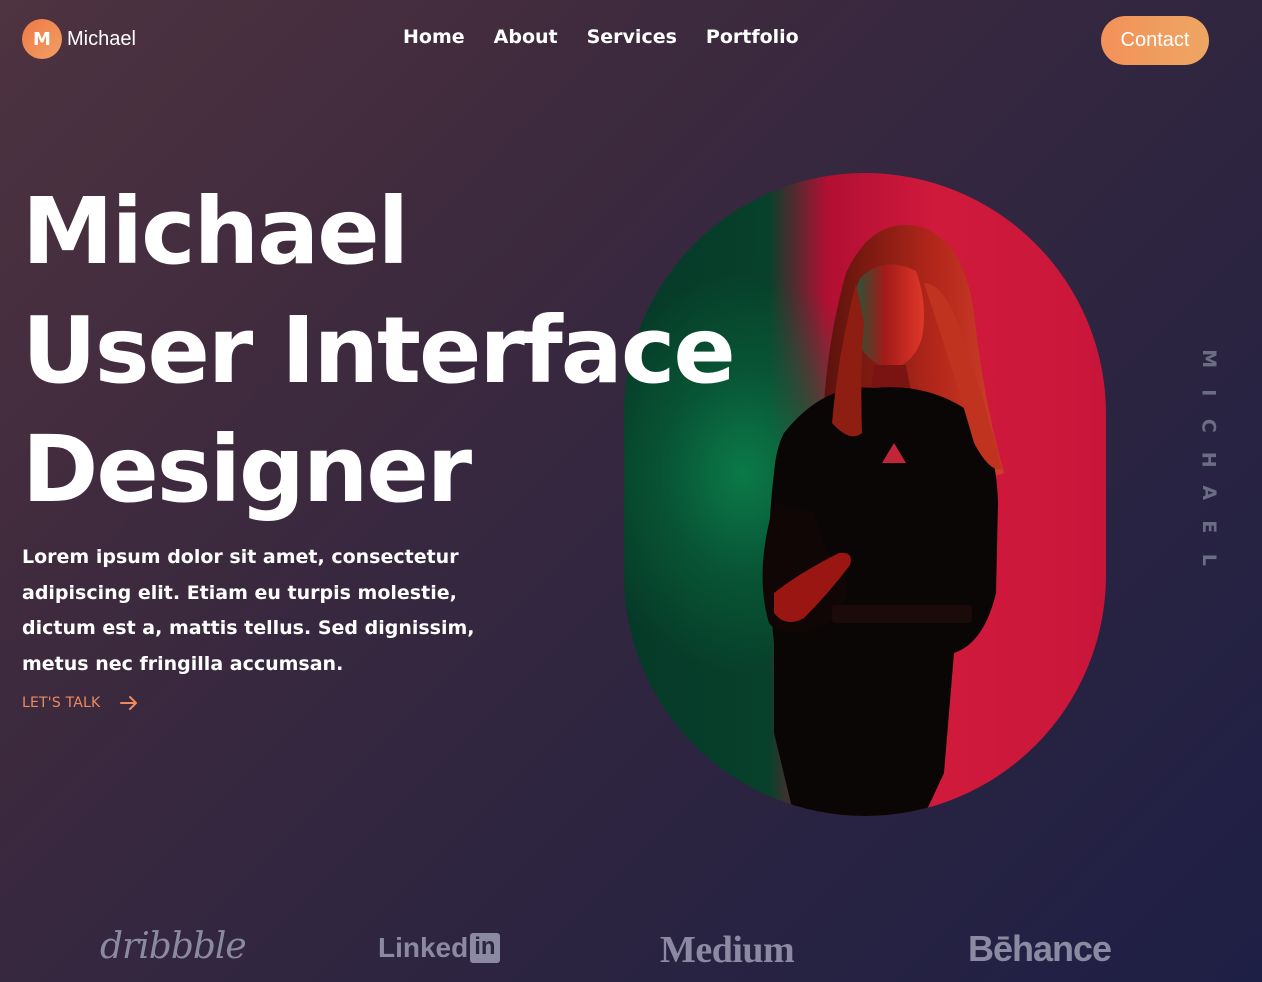  Describe the element at coordinates (1208, 392) in the screenshot. I see `vertical-letter: I` at that location.